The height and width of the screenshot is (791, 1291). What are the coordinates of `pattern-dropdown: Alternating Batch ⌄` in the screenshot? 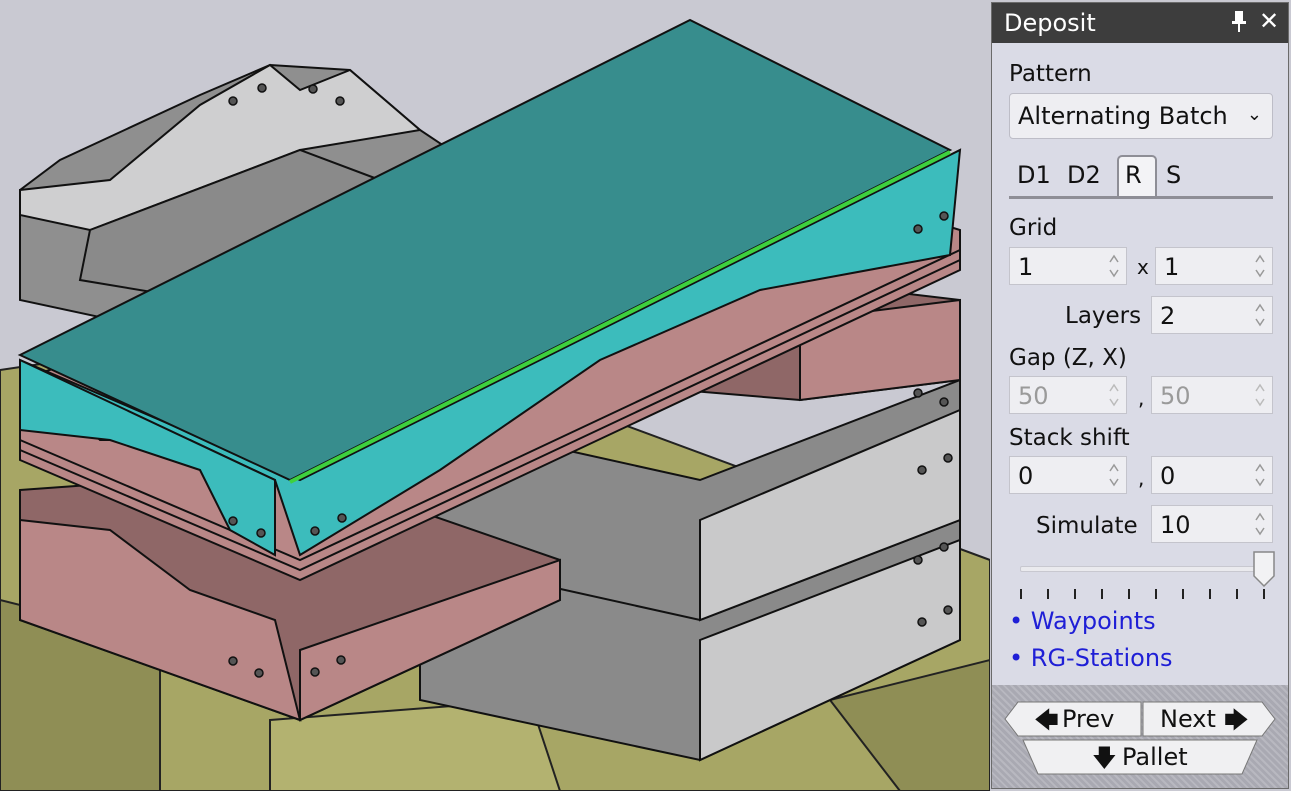 It's located at (1141, 116).